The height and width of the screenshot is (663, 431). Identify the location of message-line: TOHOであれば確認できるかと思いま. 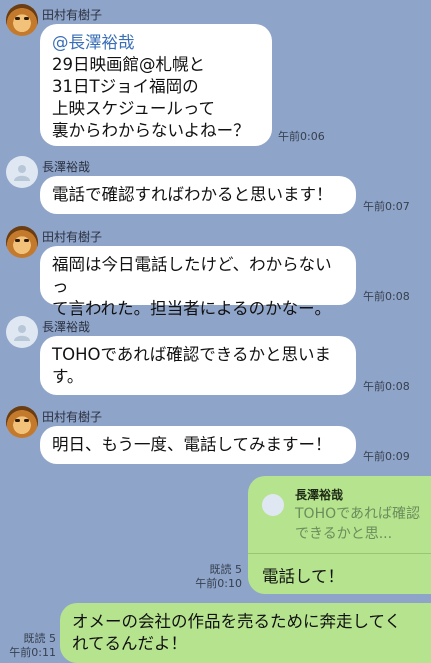
(191, 354).